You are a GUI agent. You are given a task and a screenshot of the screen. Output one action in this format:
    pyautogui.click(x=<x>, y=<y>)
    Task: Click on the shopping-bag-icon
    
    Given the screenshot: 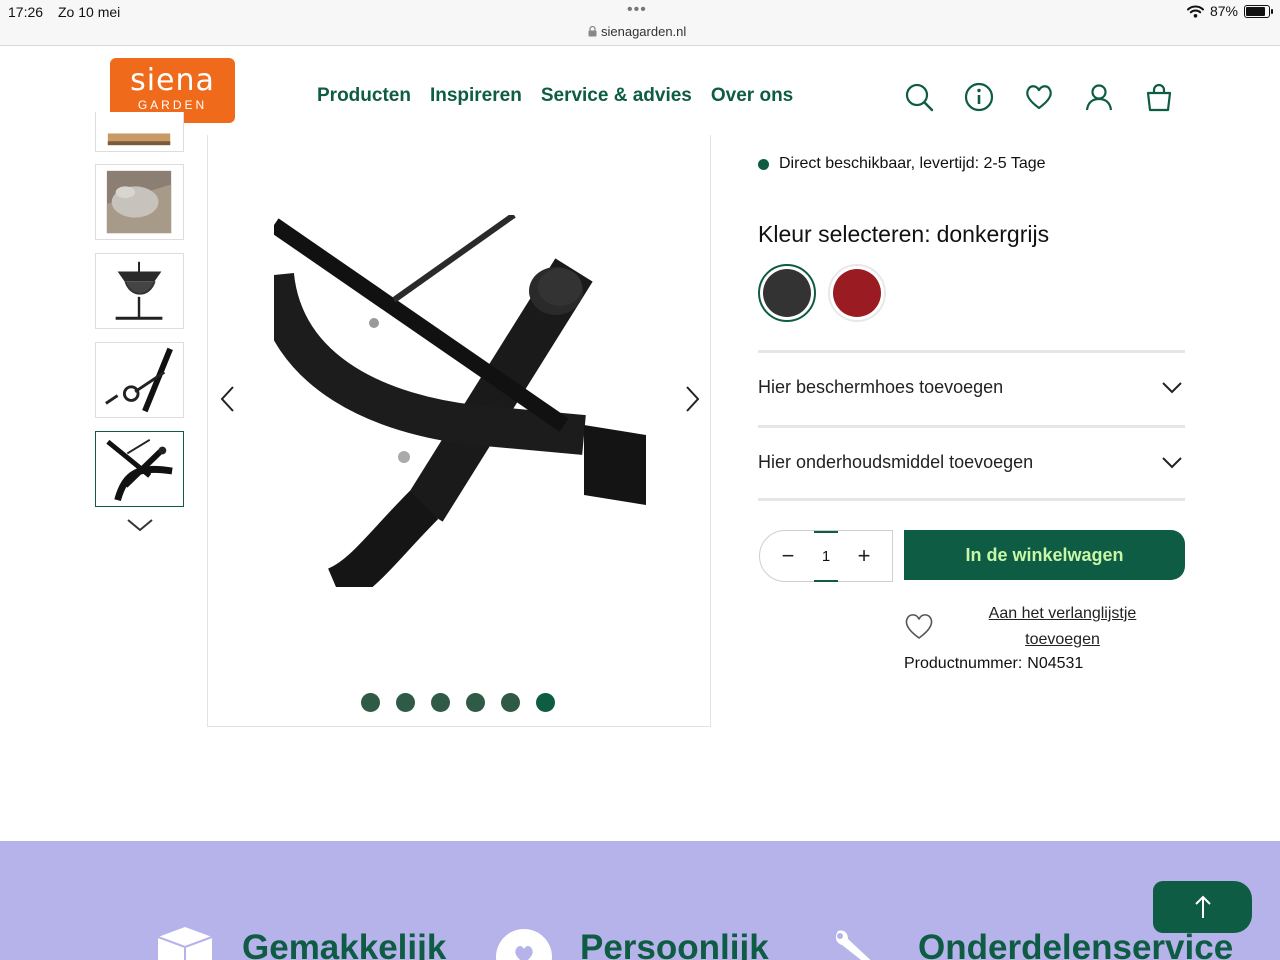 What is the action you would take?
    pyautogui.click(x=1159, y=97)
    